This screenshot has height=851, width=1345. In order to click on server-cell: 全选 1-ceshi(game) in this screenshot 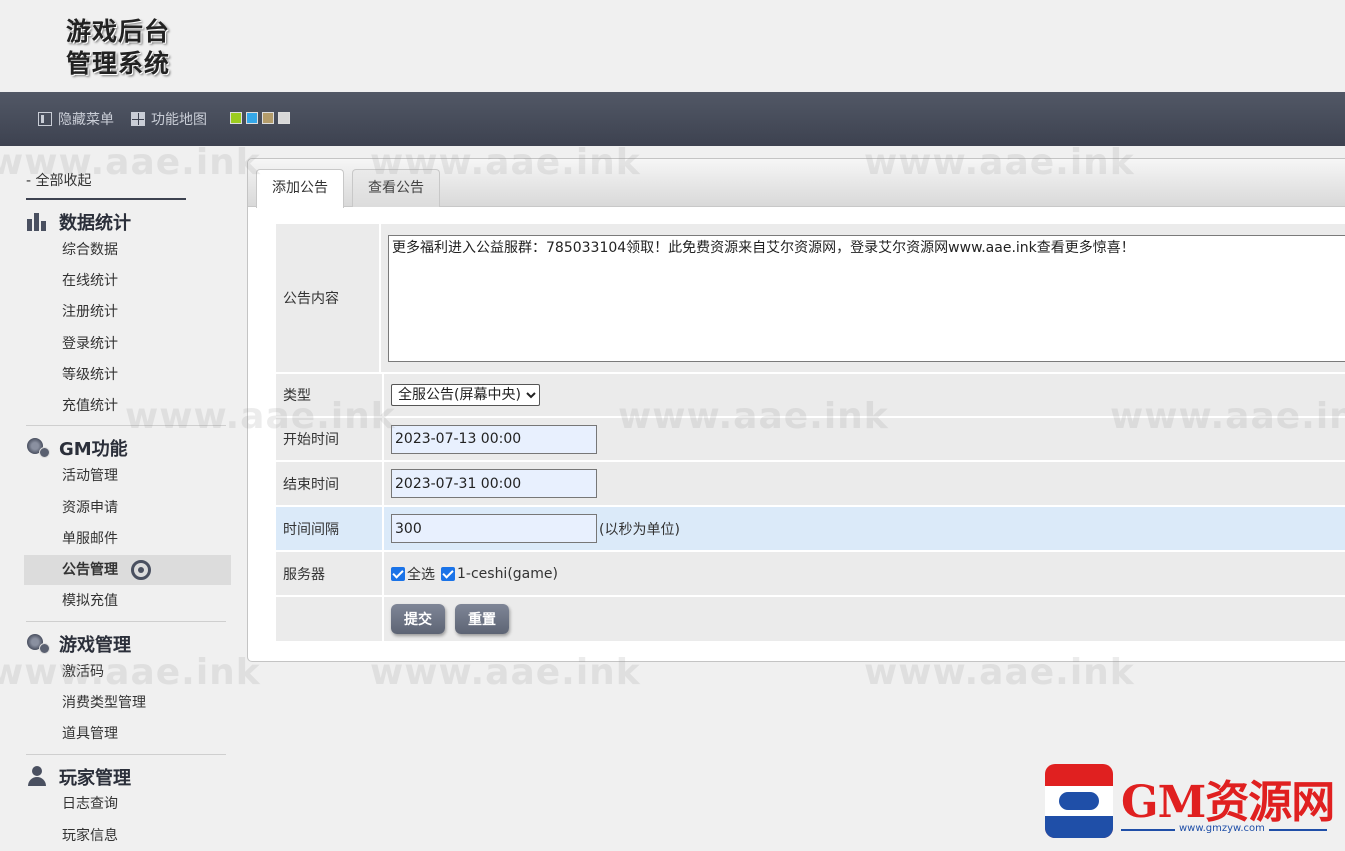, I will do `click(864, 573)`.